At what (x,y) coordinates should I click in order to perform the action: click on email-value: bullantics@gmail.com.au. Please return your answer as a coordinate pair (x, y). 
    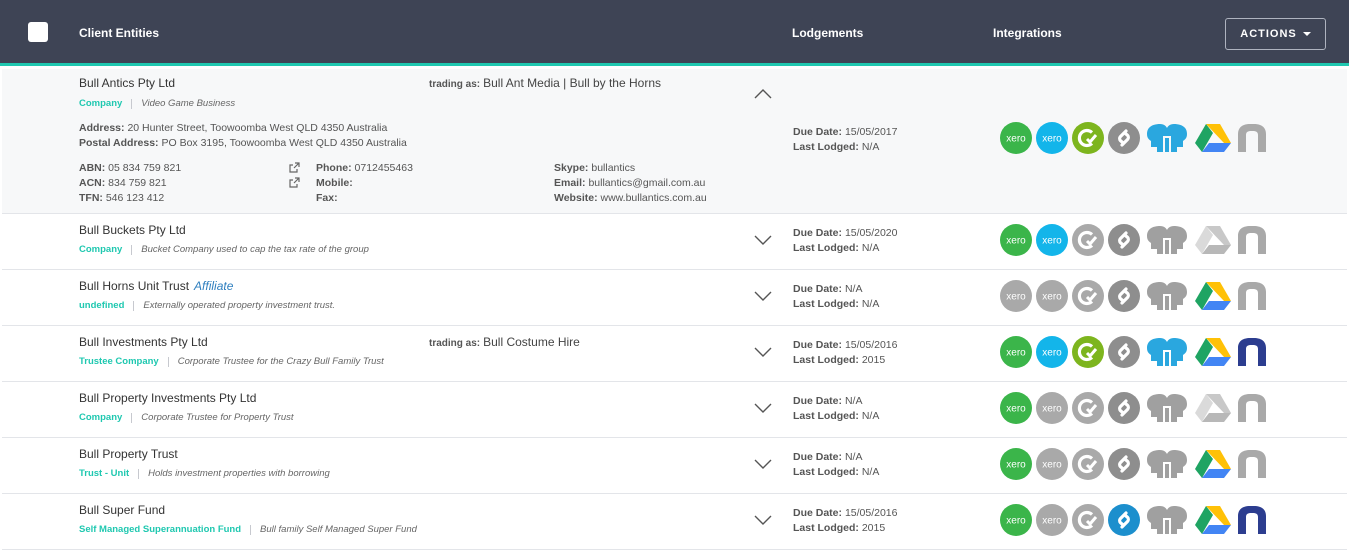
    Looking at the image, I should click on (646, 183).